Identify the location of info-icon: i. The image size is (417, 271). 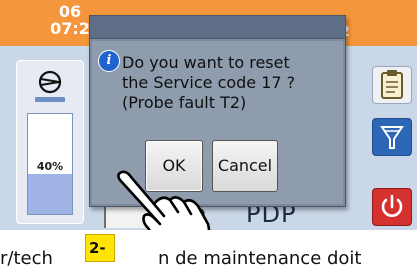
(109, 61).